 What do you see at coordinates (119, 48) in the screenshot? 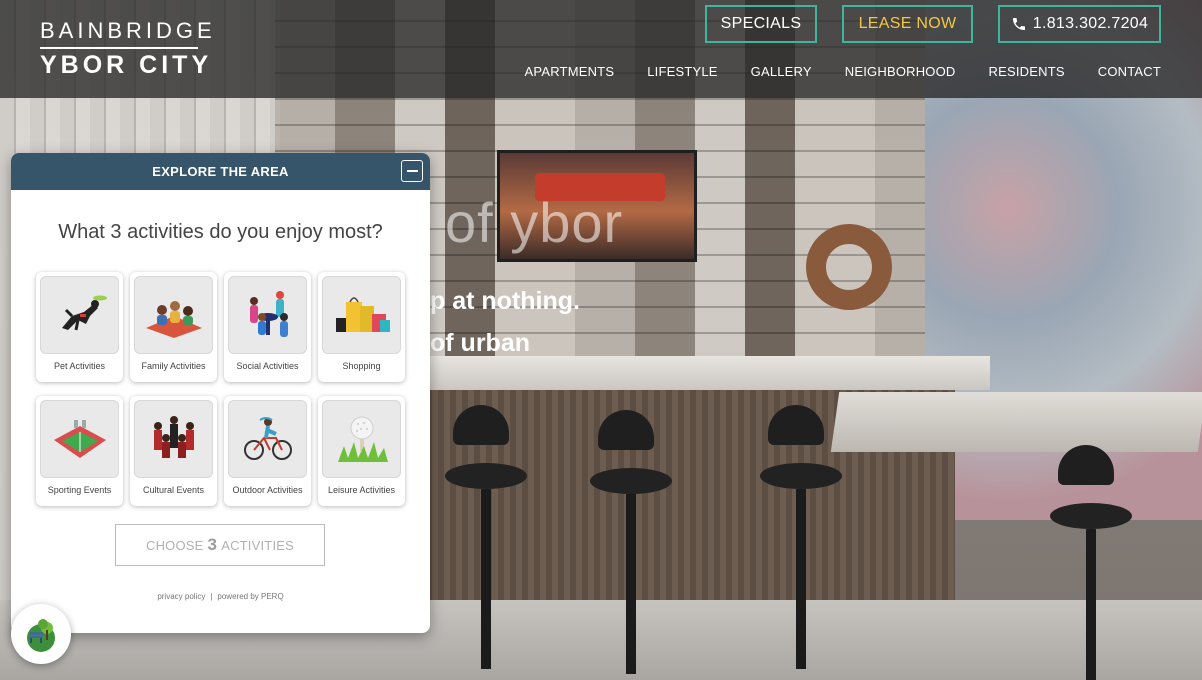
I see `logo-divider` at bounding box center [119, 48].